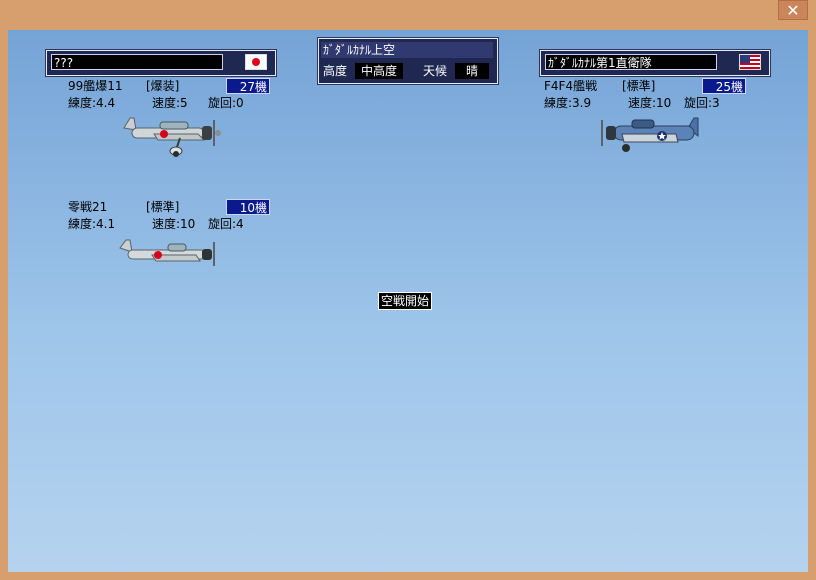  I want to click on right-unit-bar: ｶﾞﾀﾞﾙｶﾅﾙ第1直衛隊, so click(655, 63).